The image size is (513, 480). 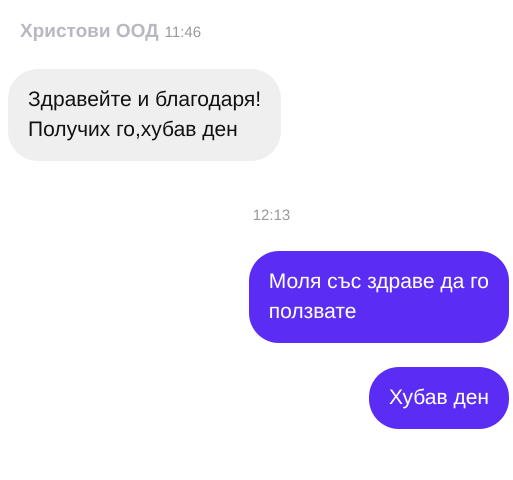 What do you see at coordinates (378, 297) in the screenshot?
I see `message-bubble: Моля със здраве да го ползвате` at bounding box center [378, 297].